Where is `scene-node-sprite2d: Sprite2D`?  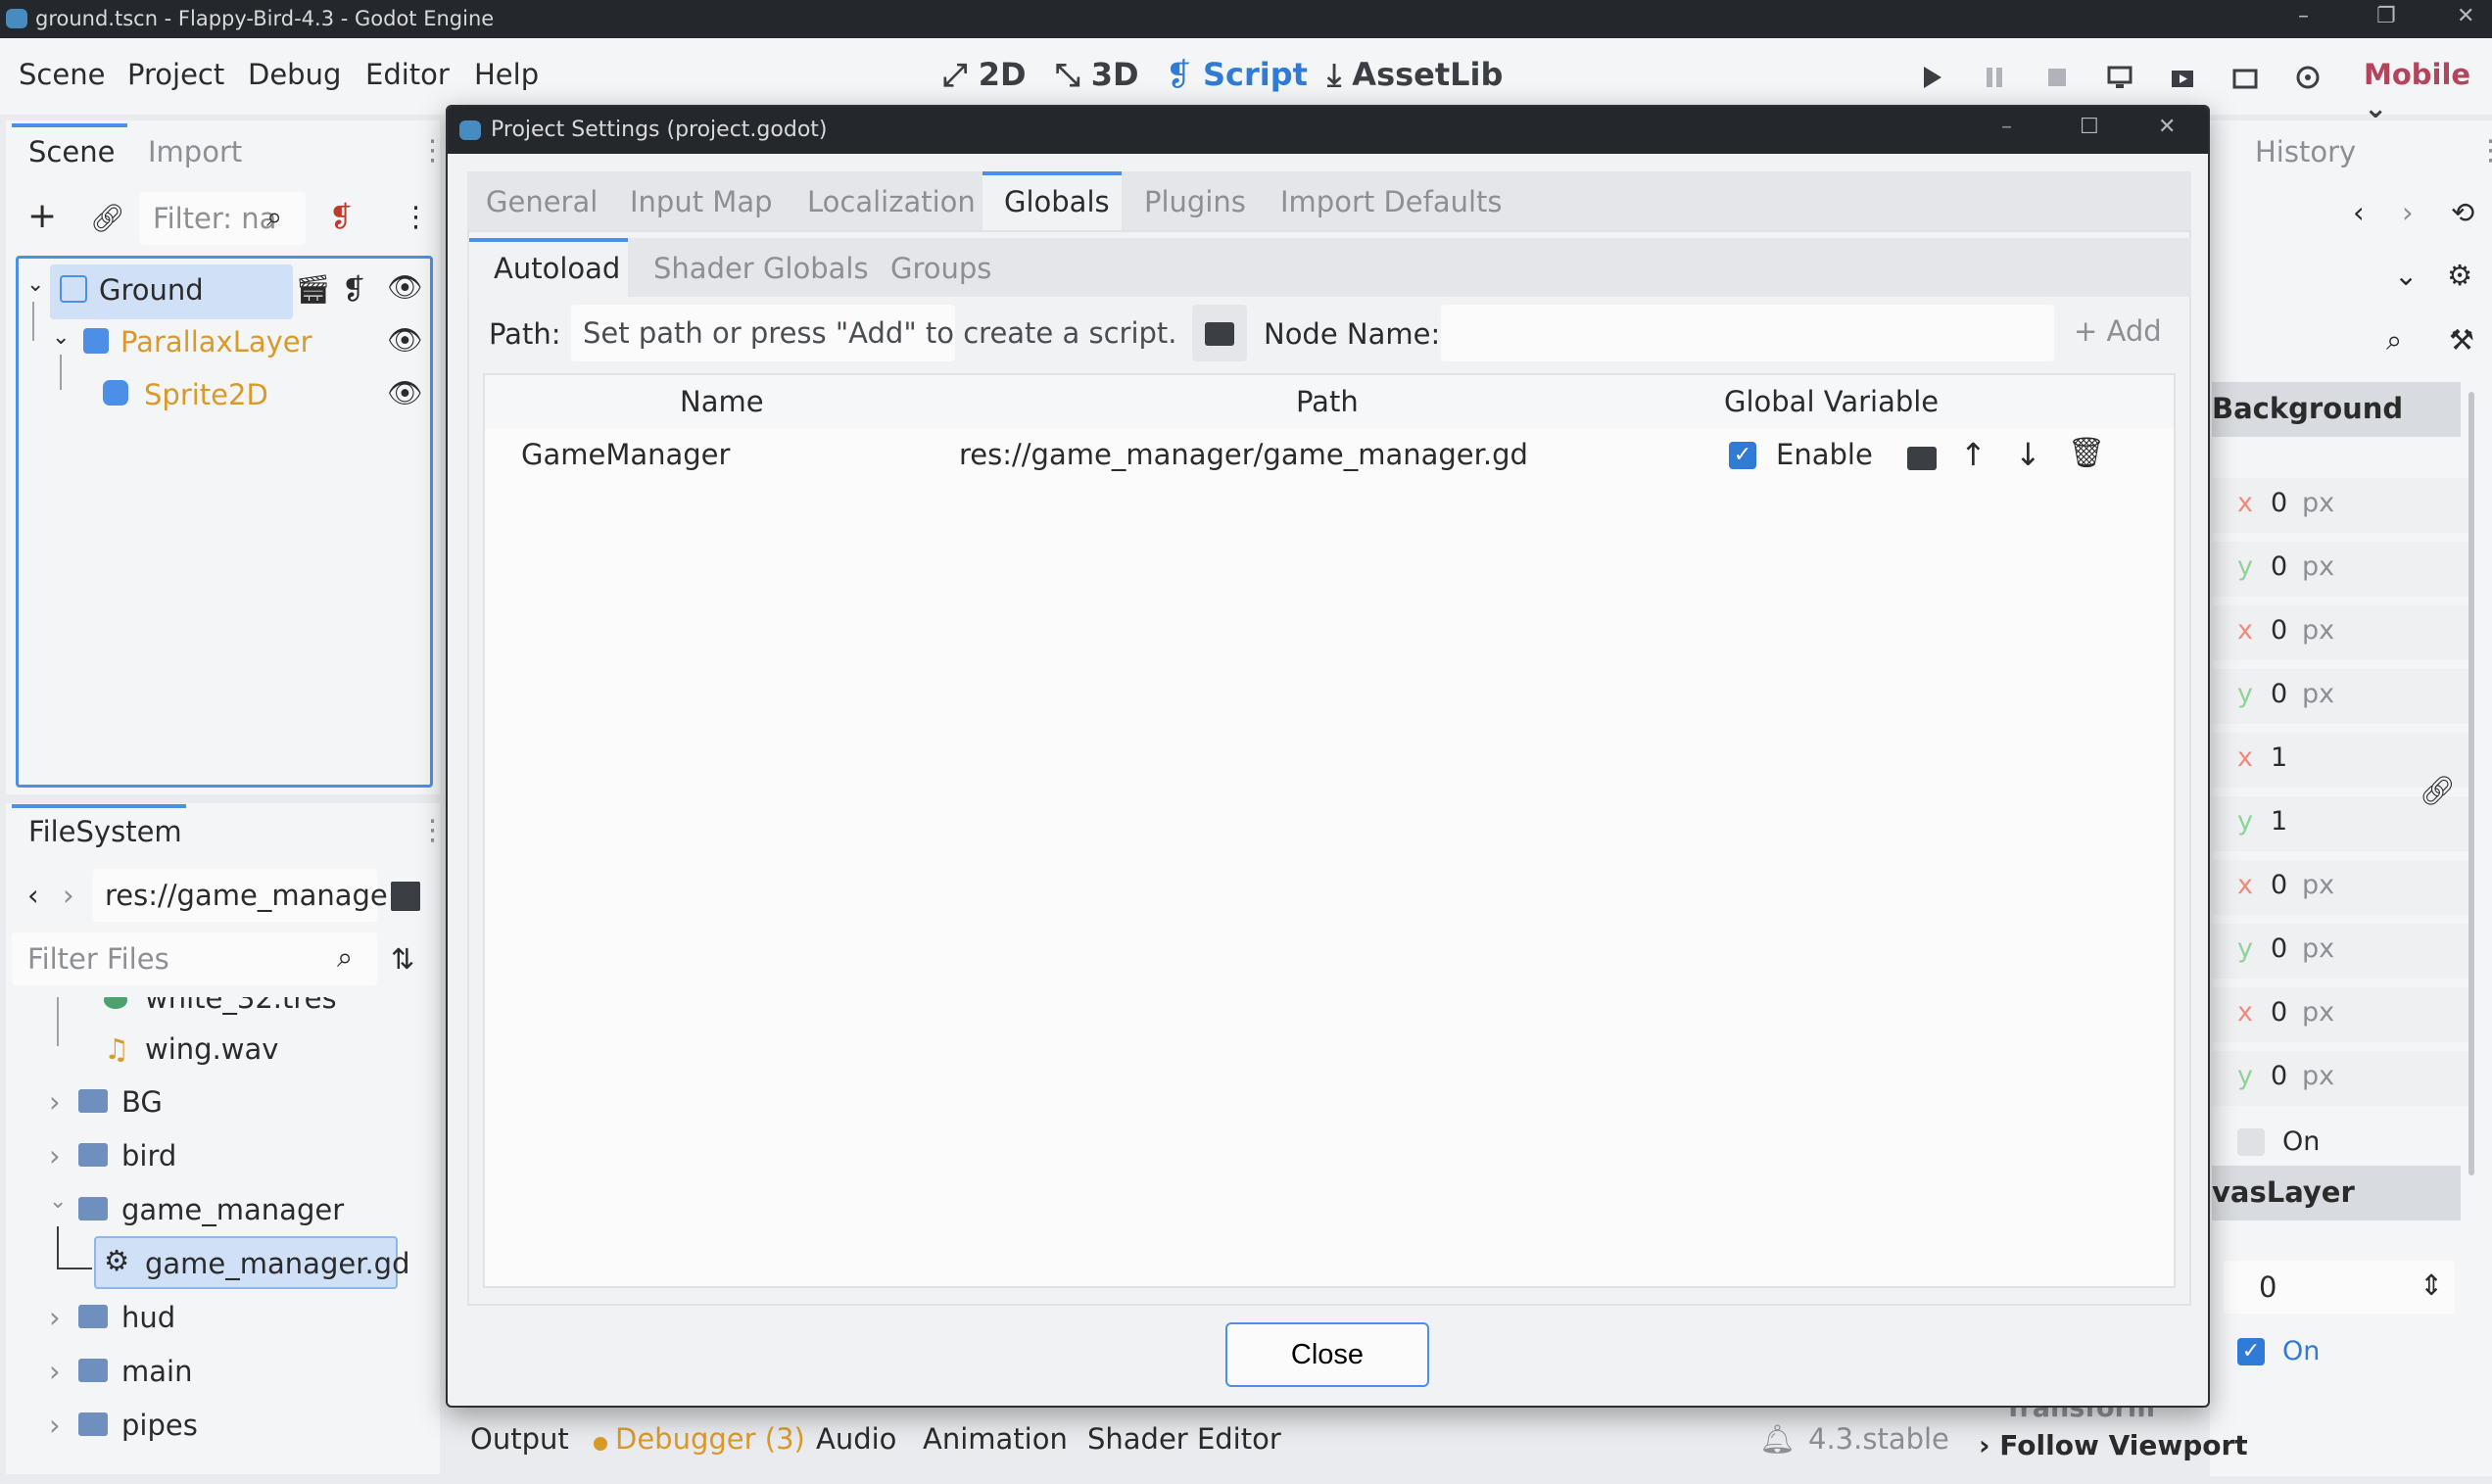 scene-node-sprite2d: Sprite2D is located at coordinates (206, 394).